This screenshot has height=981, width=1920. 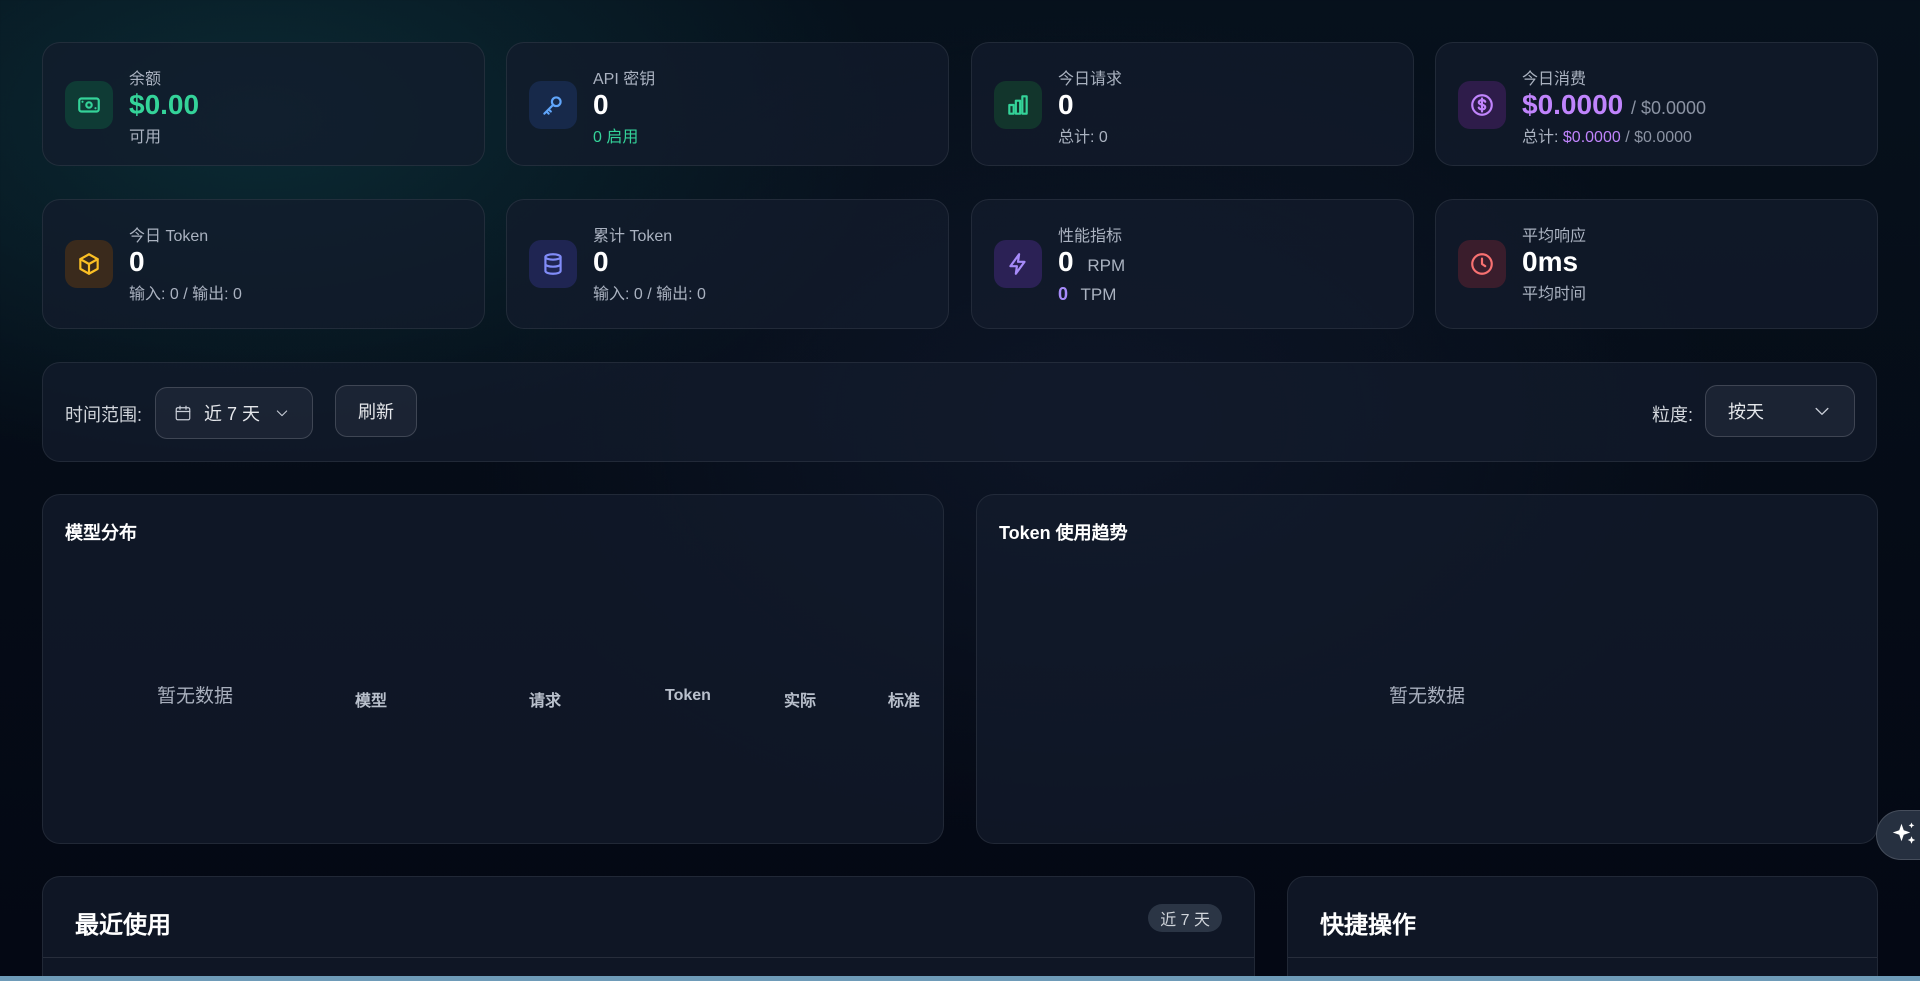 I want to click on granularity-value: 按天, so click(x=1746, y=412).